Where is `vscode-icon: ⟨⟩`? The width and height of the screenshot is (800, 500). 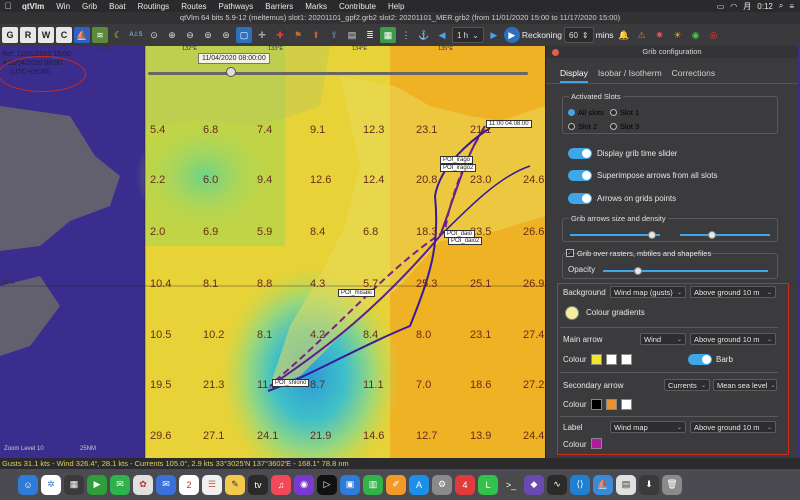 vscode-icon: ⟨⟩ is located at coordinates (580, 484).